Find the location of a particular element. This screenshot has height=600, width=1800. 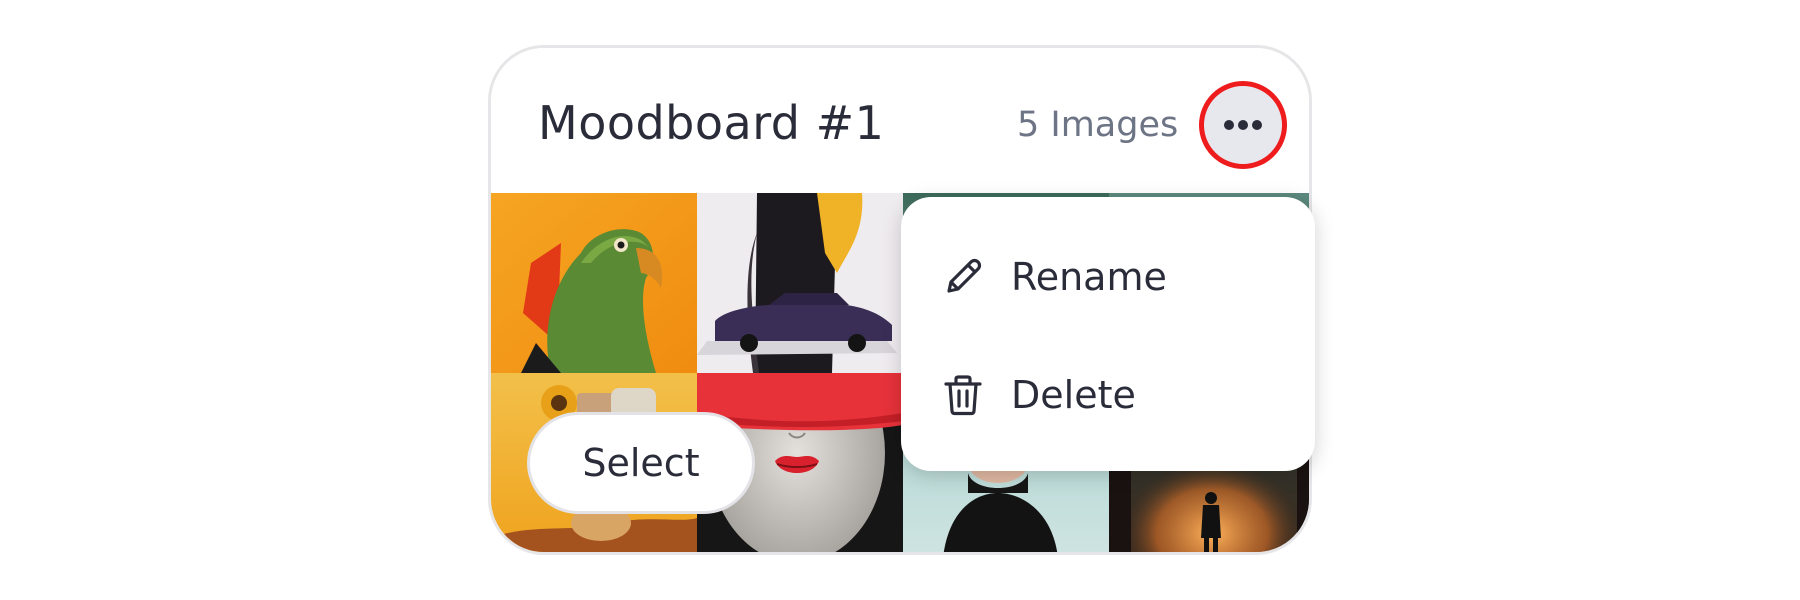

card-header: Moodboard #1 5 Images is located at coordinates (900, 120).